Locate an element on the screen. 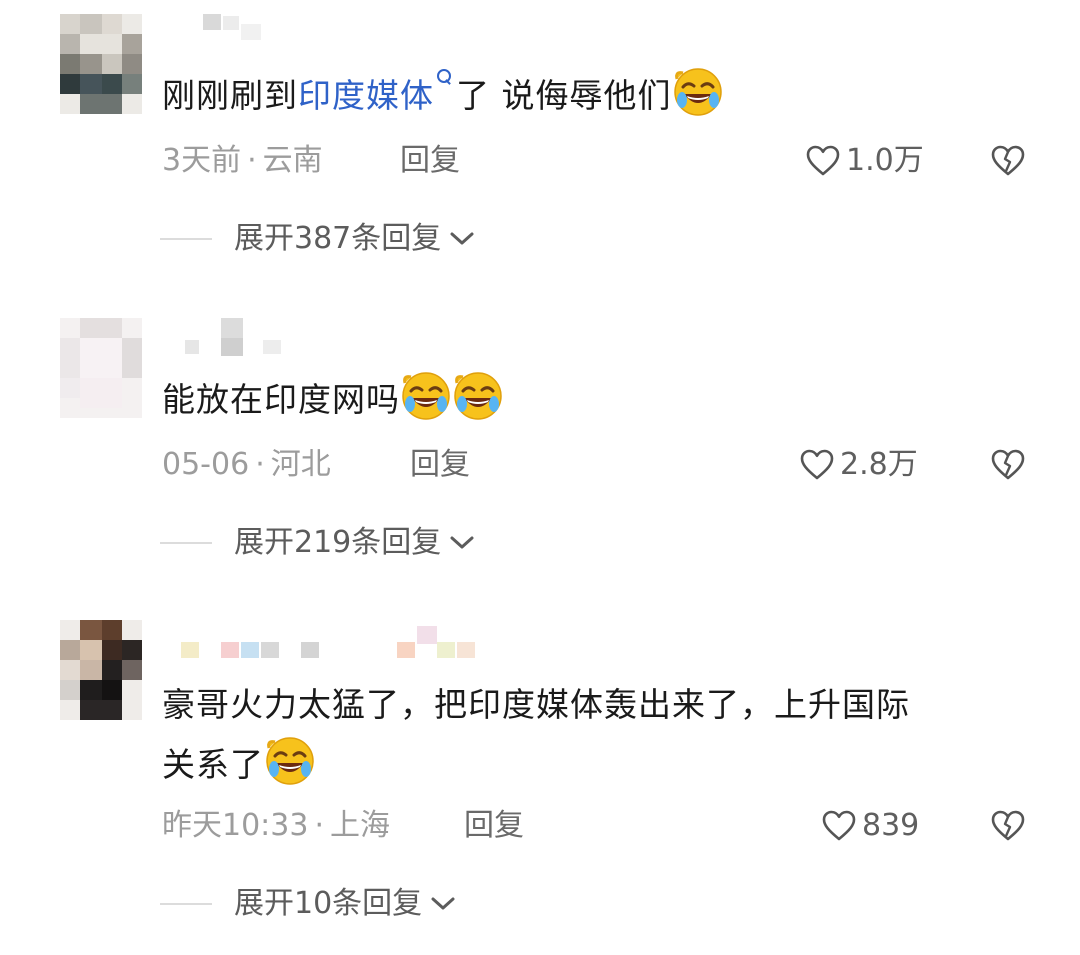  comment-text: 豪哥火力太猛了，把印度媒体轰出来了，上升国际 关系了 is located at coordinates (536, 735).